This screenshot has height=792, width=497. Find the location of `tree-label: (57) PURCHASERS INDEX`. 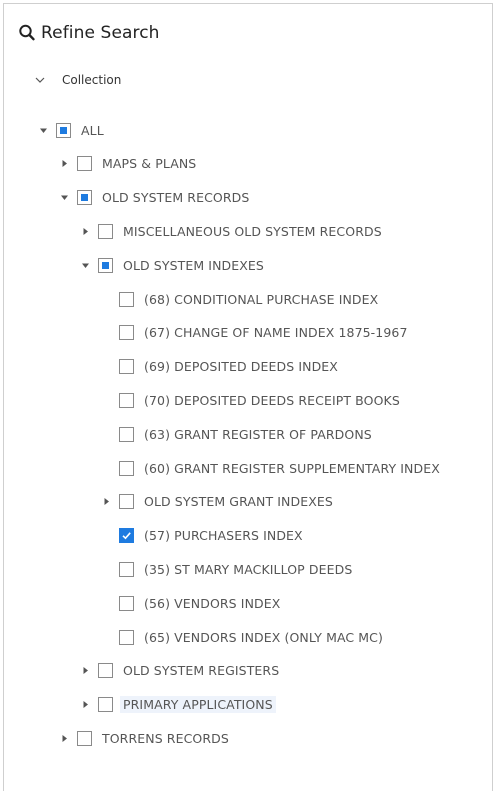

tree-label: (57) PURCHASERS INDEX is located at coordinates (223, 536).